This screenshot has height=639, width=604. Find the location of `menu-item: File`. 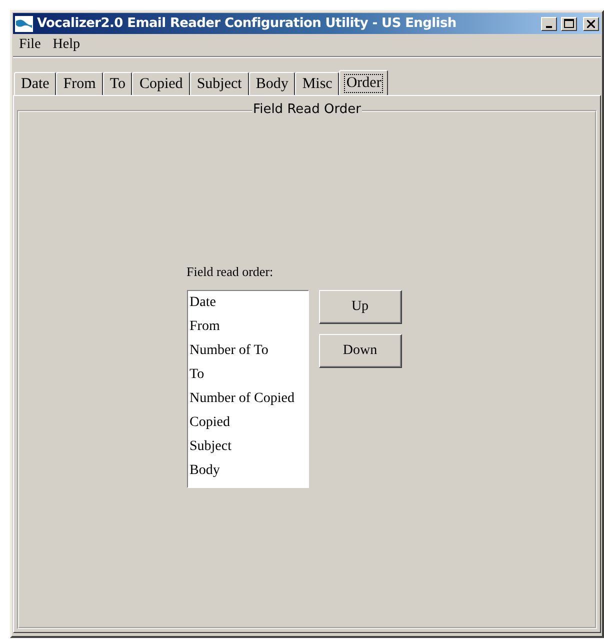

menu-item: File is located at coordinates (30, 45).